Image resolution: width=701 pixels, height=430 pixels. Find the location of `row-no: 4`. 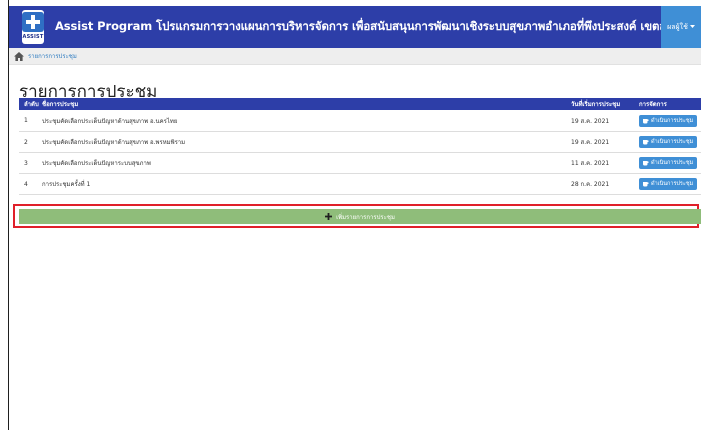

row-no: 4 is located at coordinates (28, 184).